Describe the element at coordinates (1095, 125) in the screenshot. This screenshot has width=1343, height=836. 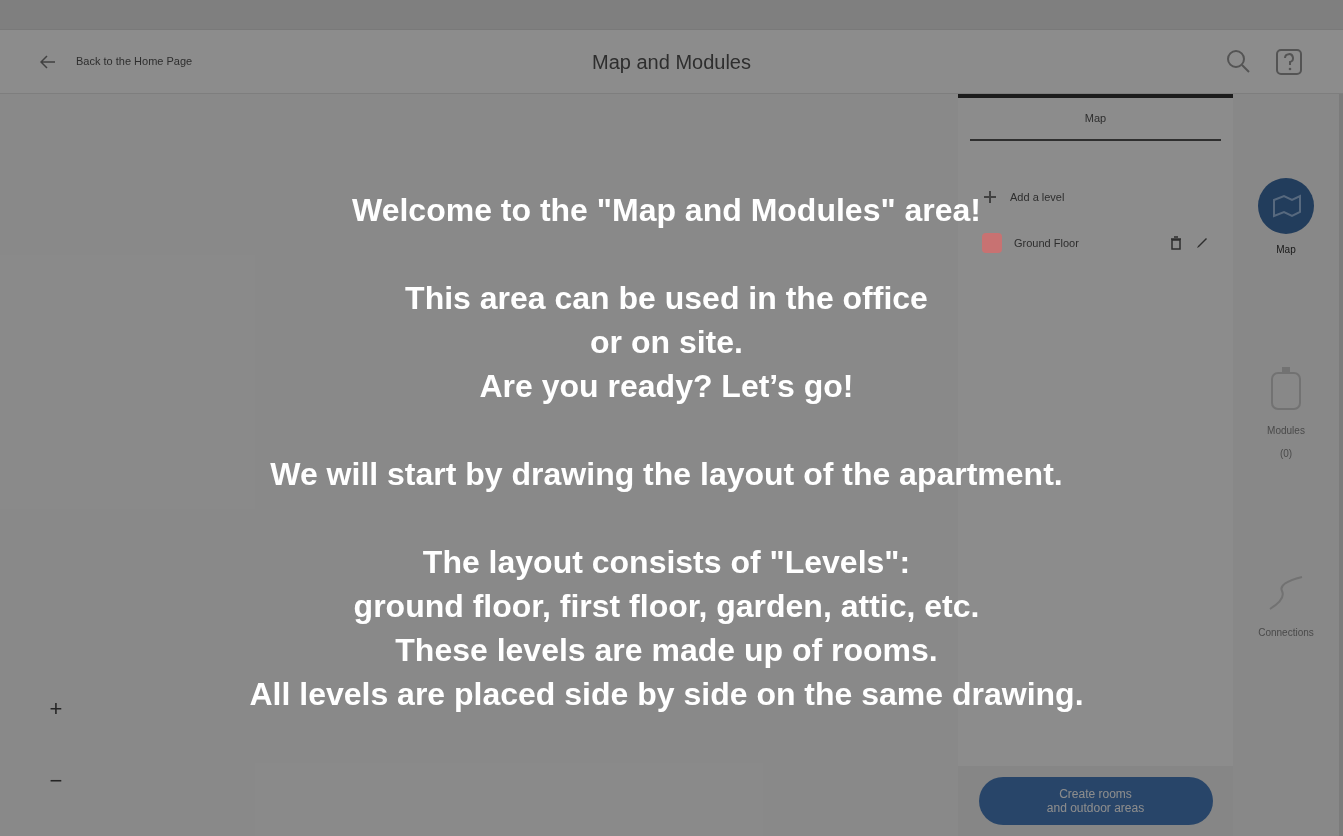
I see `map-tab: Map` at that location.